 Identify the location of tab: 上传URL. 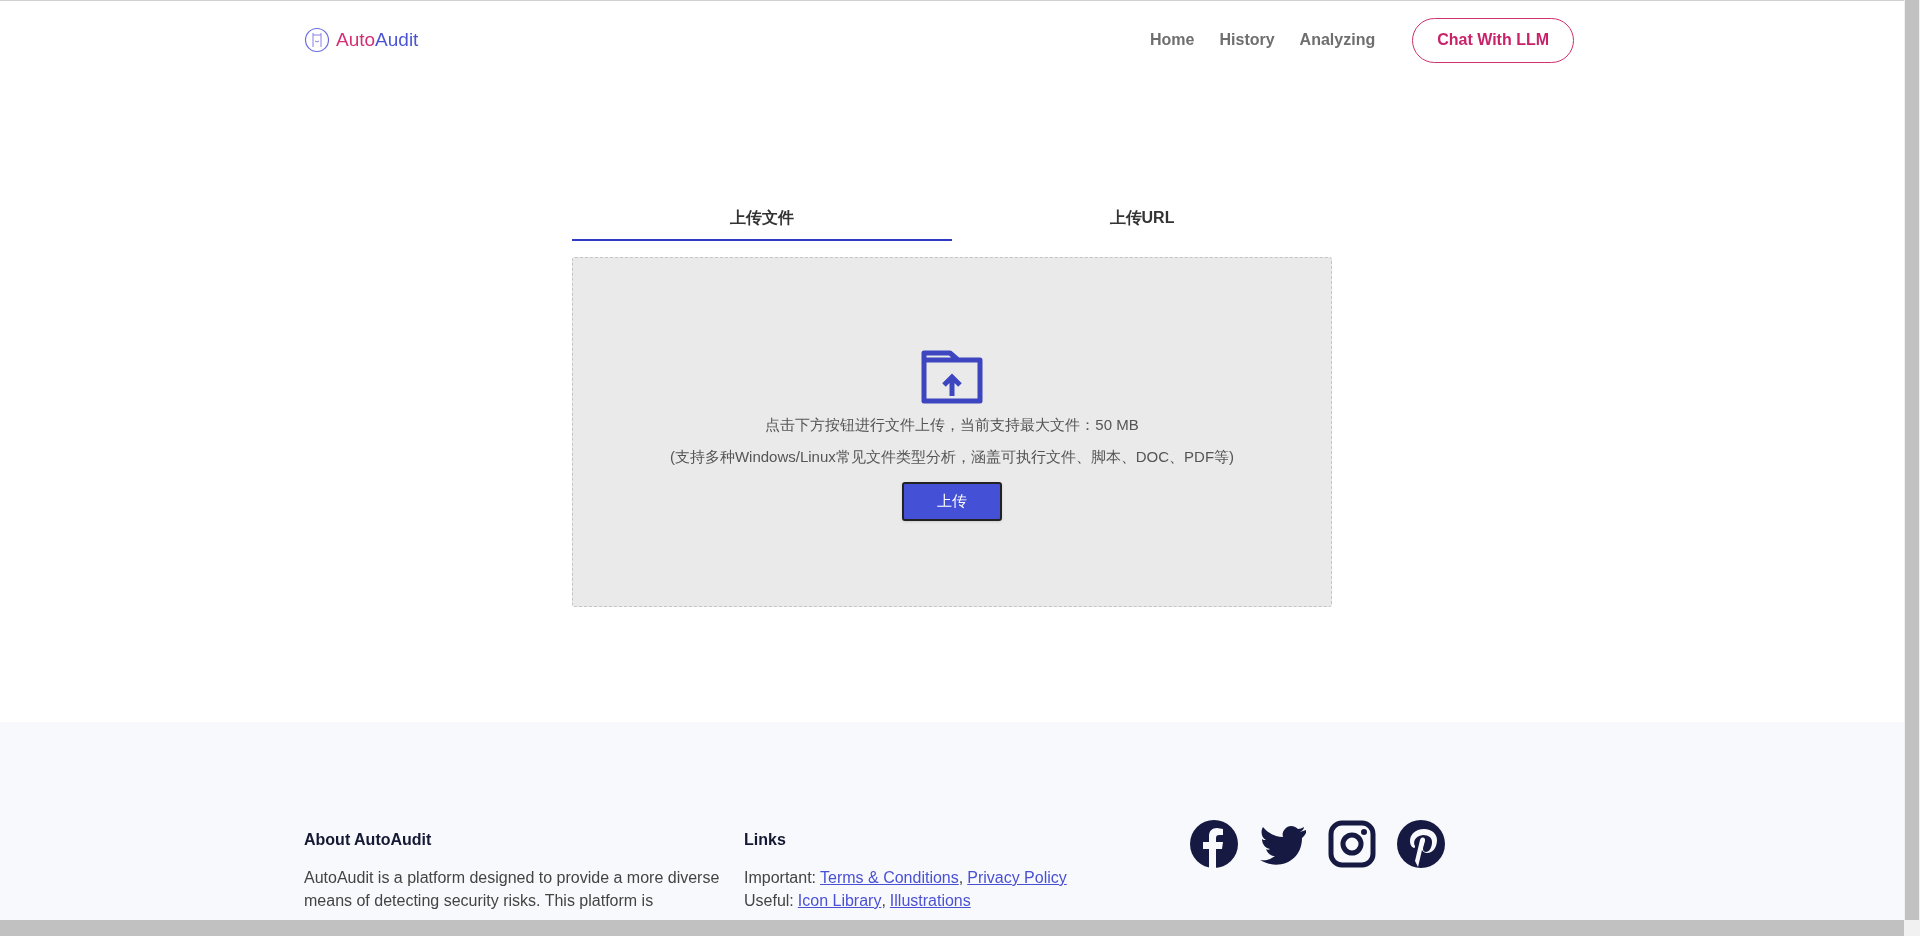
(1142, 219).